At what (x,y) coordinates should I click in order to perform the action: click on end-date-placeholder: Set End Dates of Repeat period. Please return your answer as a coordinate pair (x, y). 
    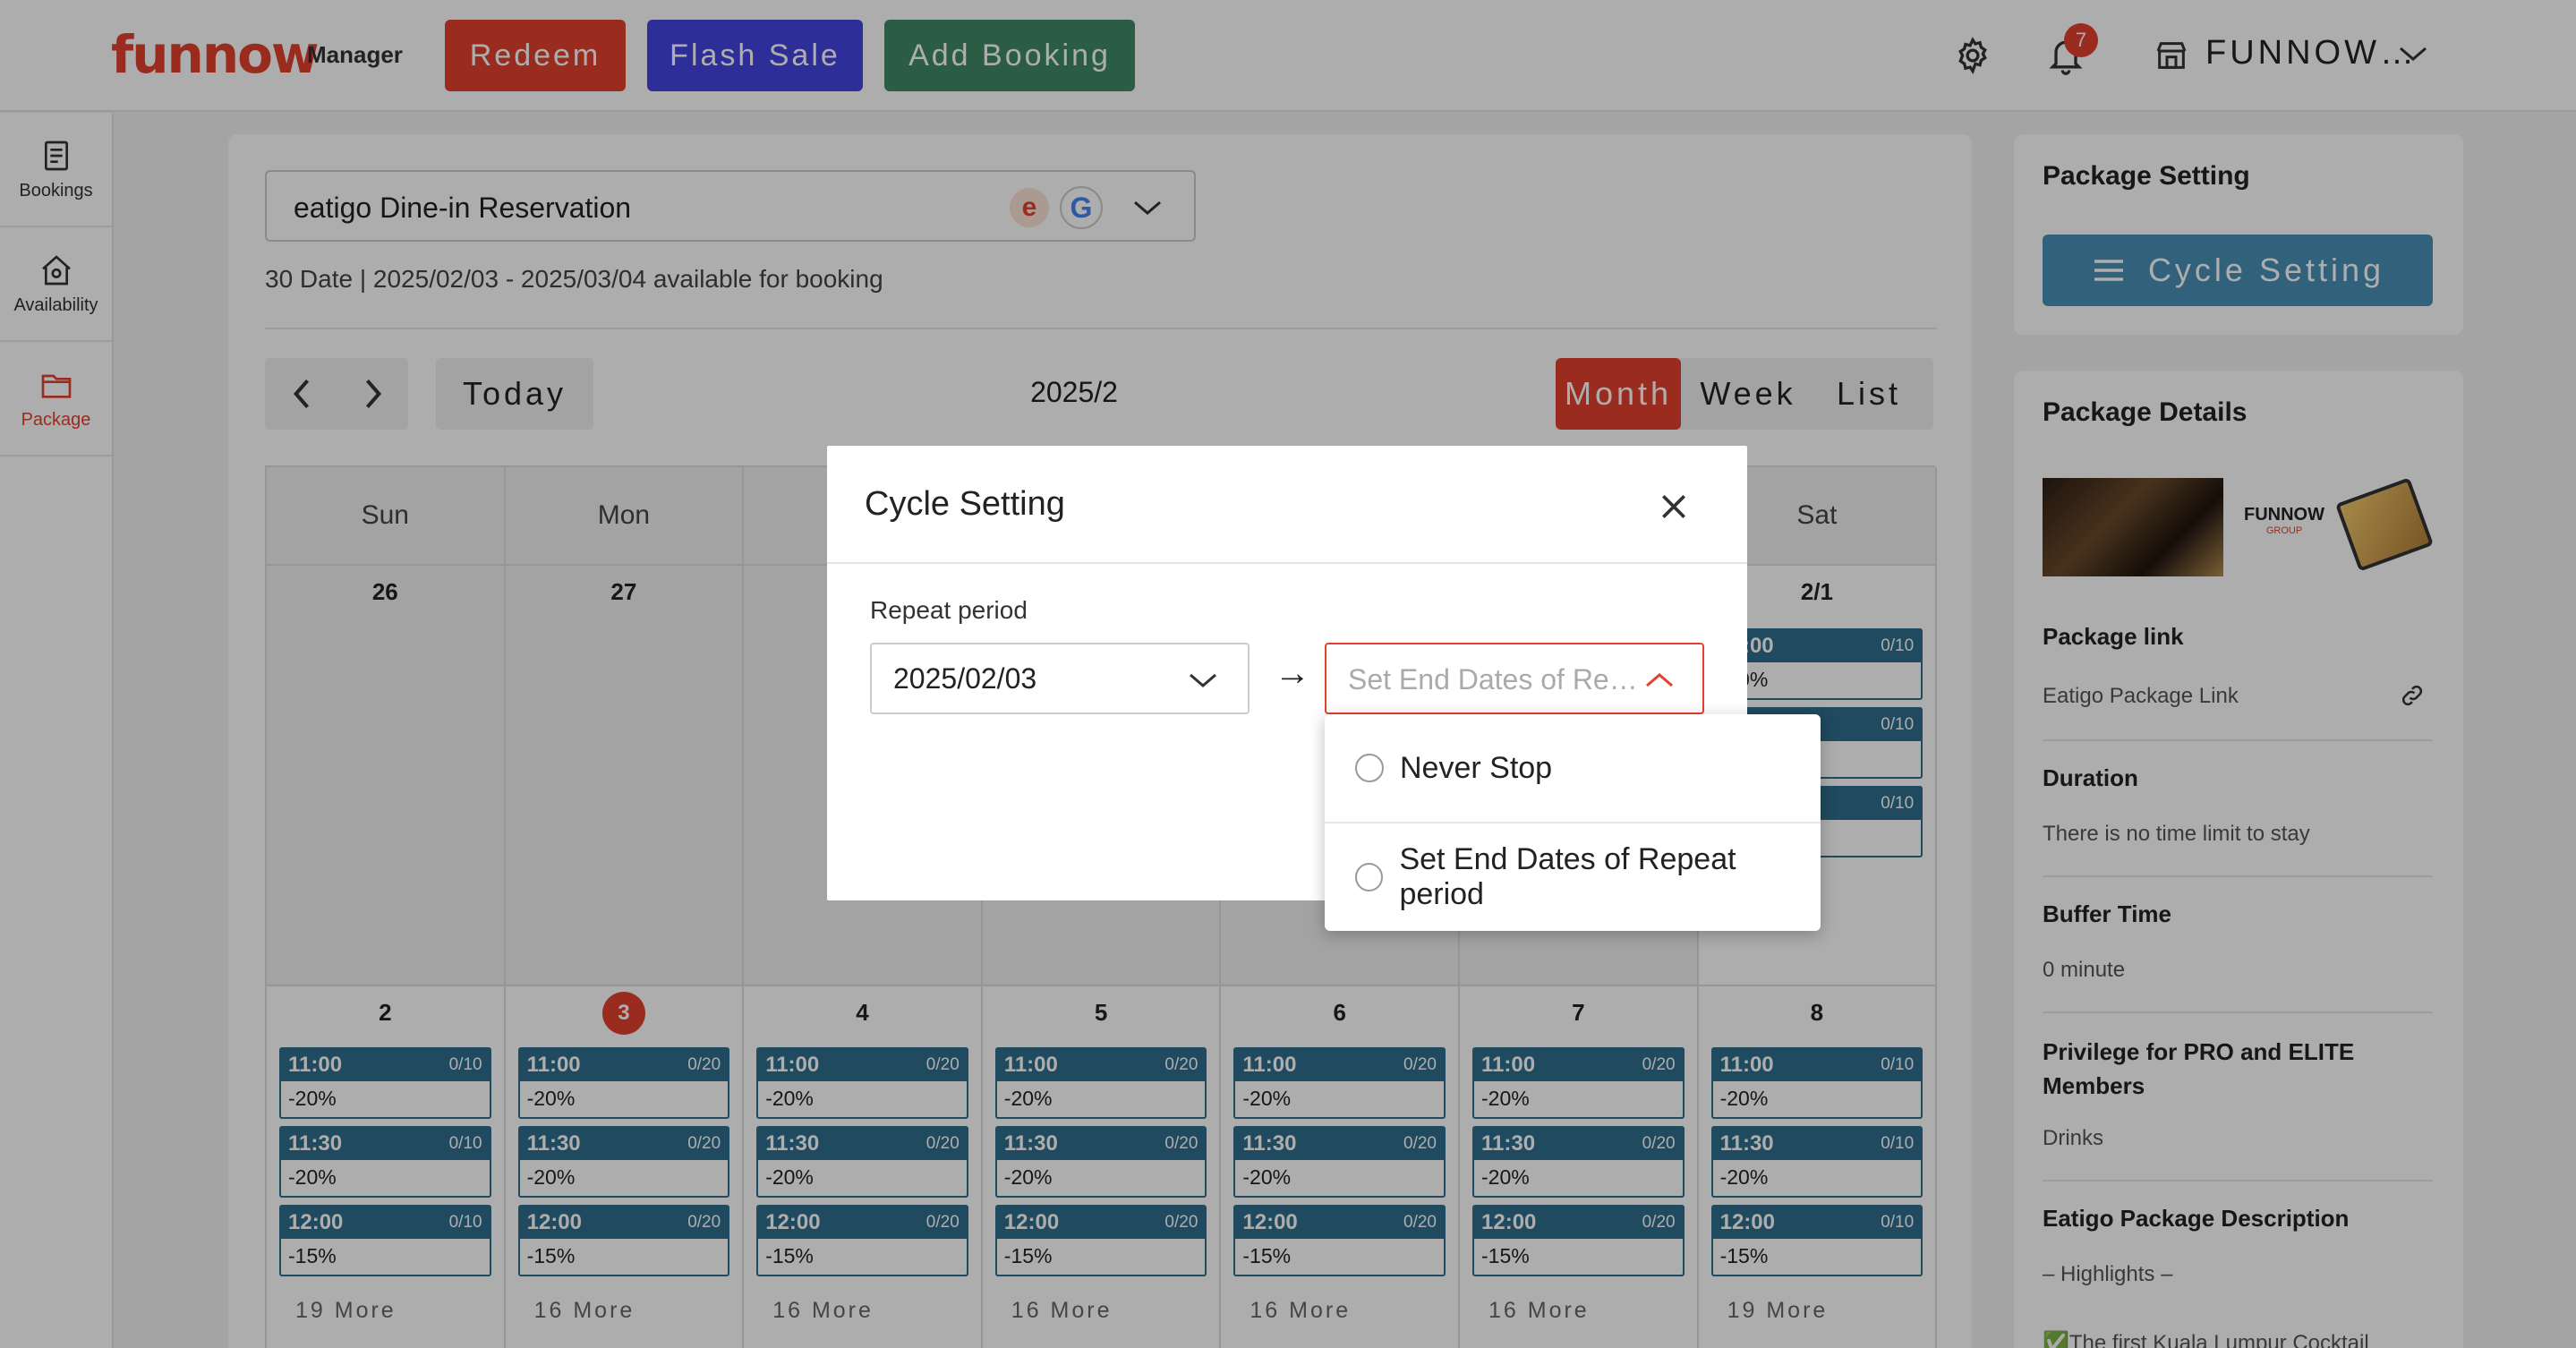
    Looking at the image, I should click on (1495, 679).